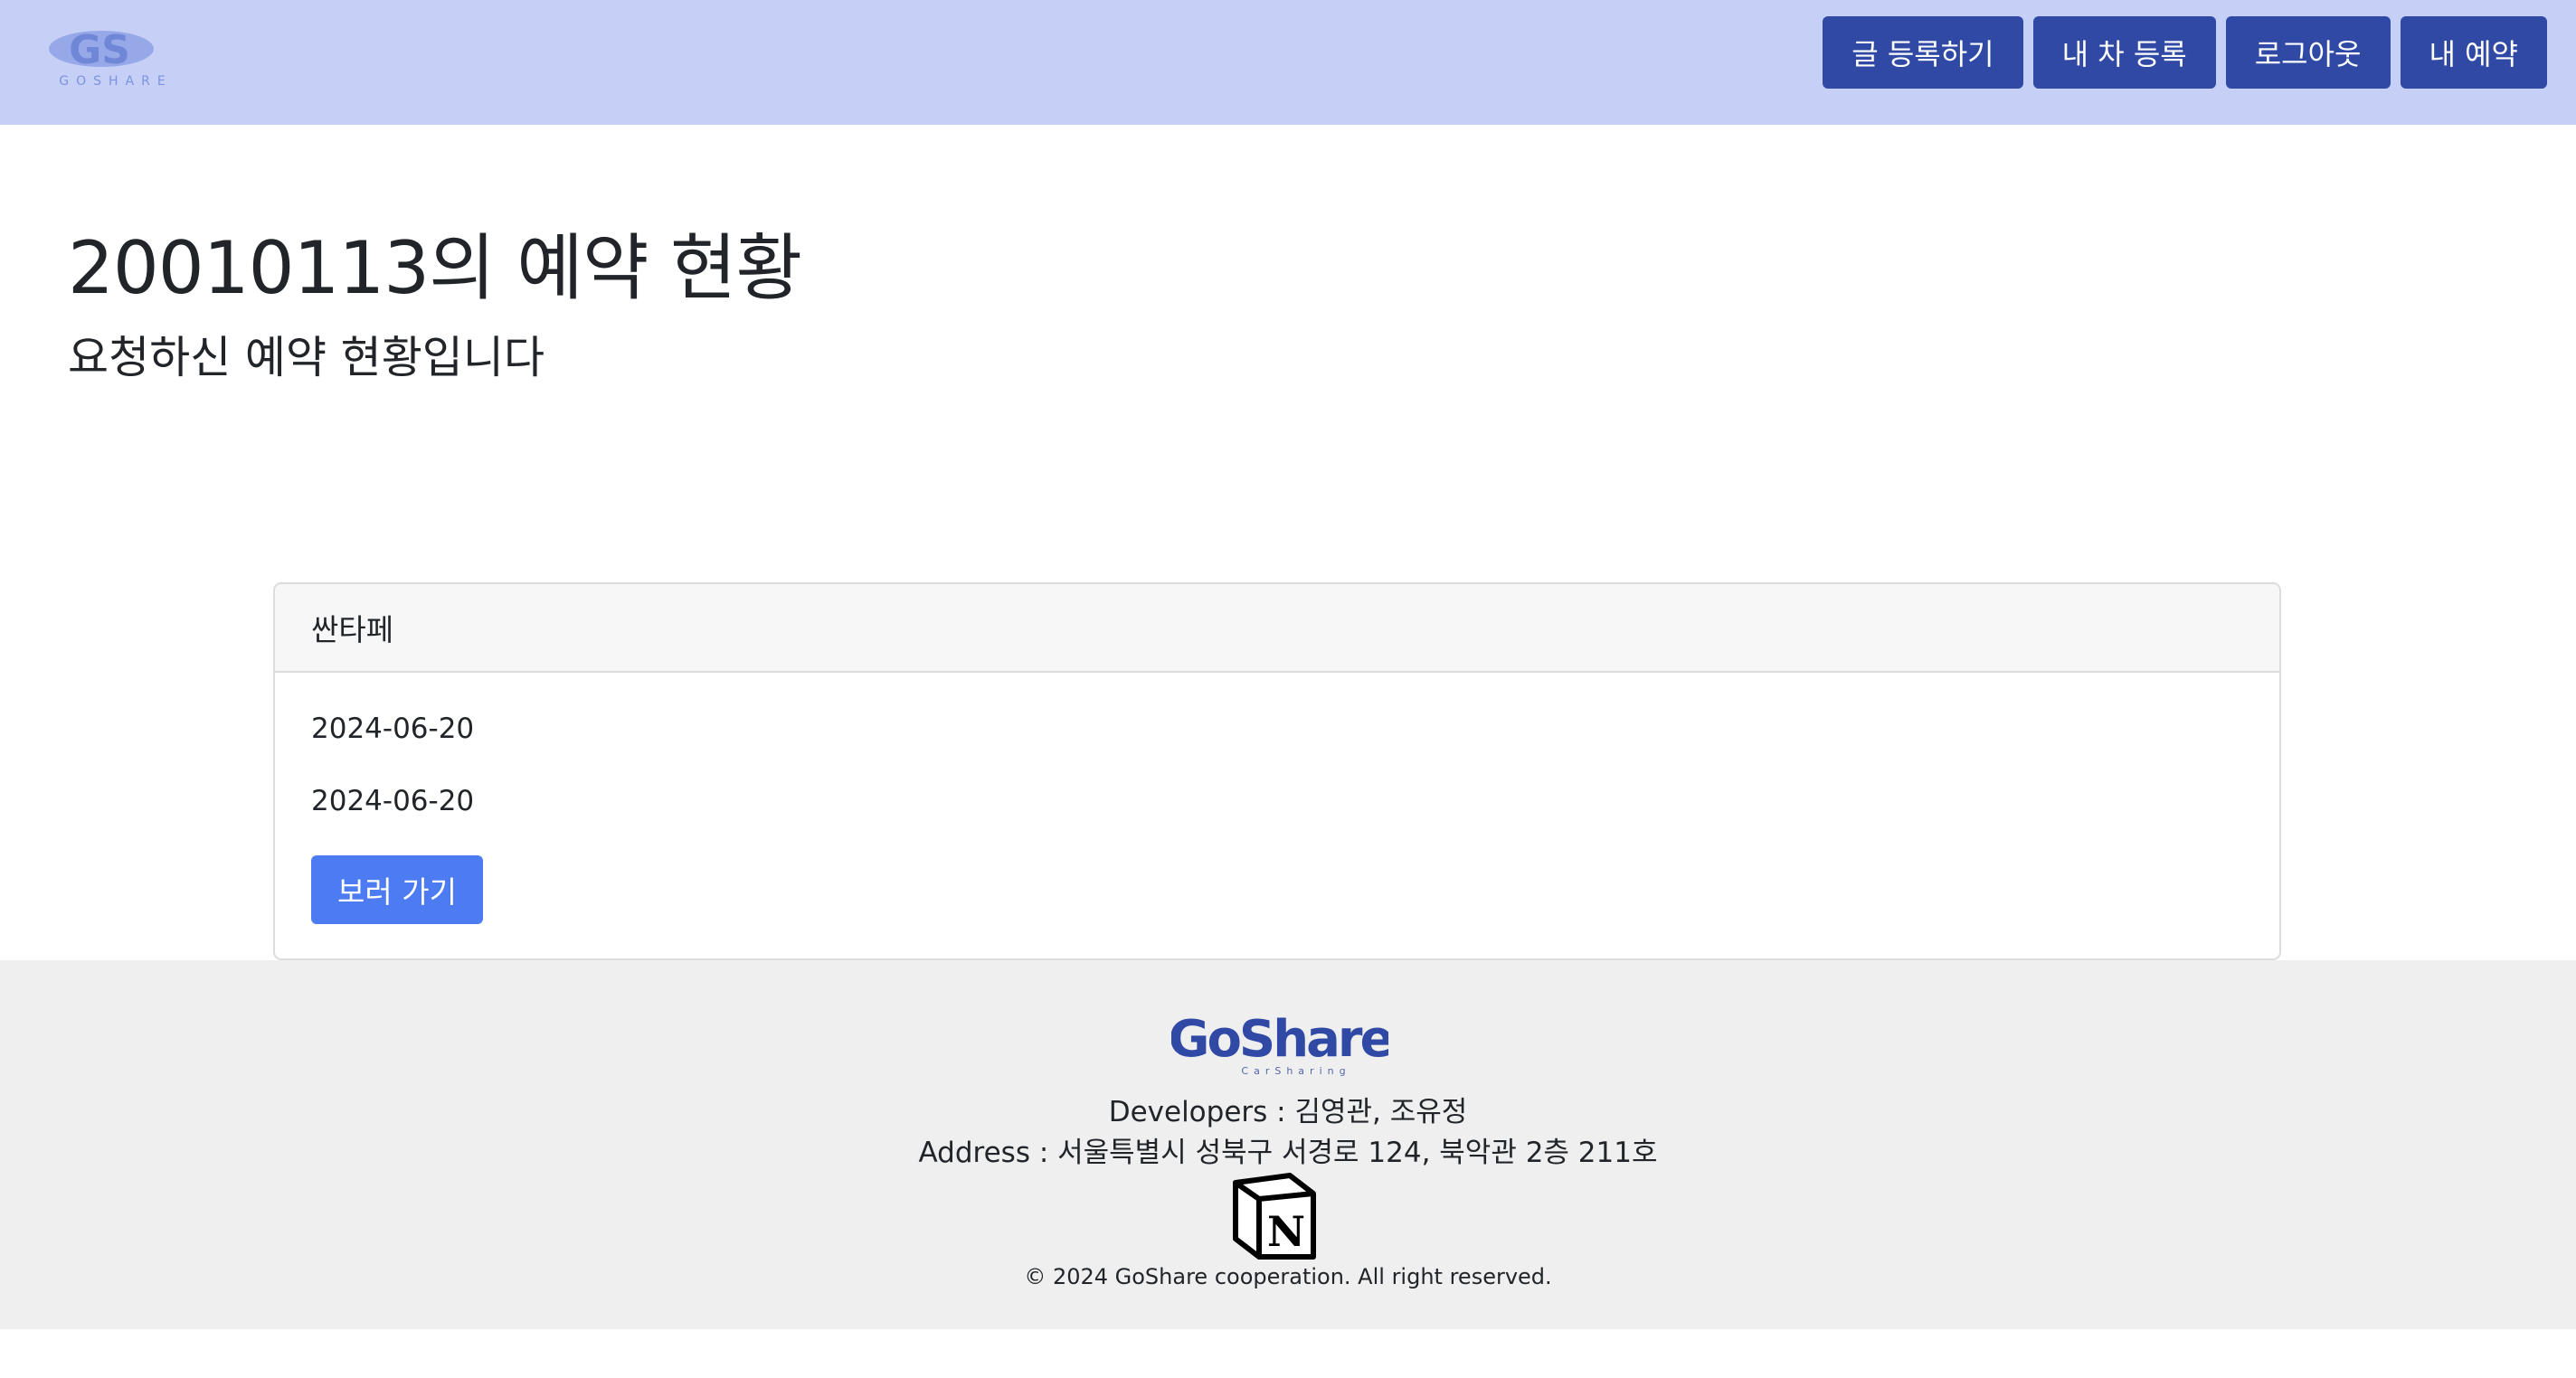  Describe the element at coordinates (1295, 1071) in the screenshot. I see `svg-text: CarSharing` at that location.